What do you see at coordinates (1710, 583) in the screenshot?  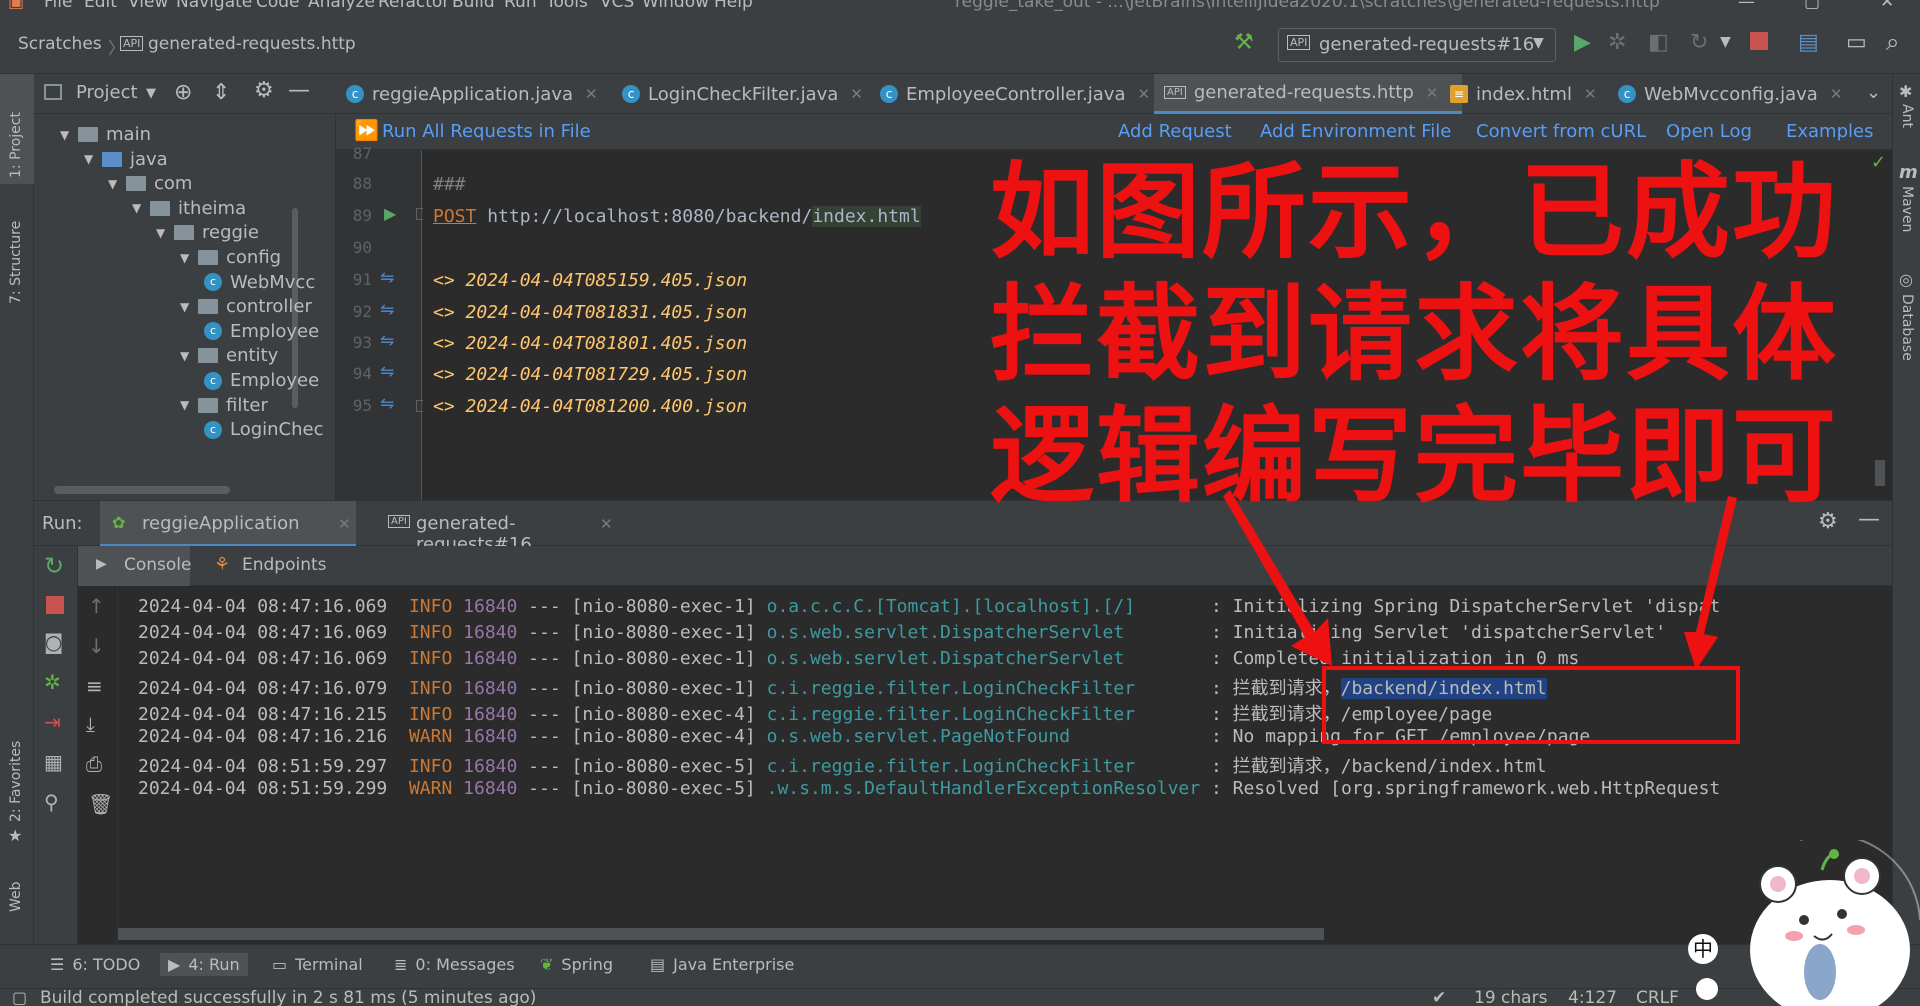 I see `annotation-arrow-right` at bounding box center [1710, 583].